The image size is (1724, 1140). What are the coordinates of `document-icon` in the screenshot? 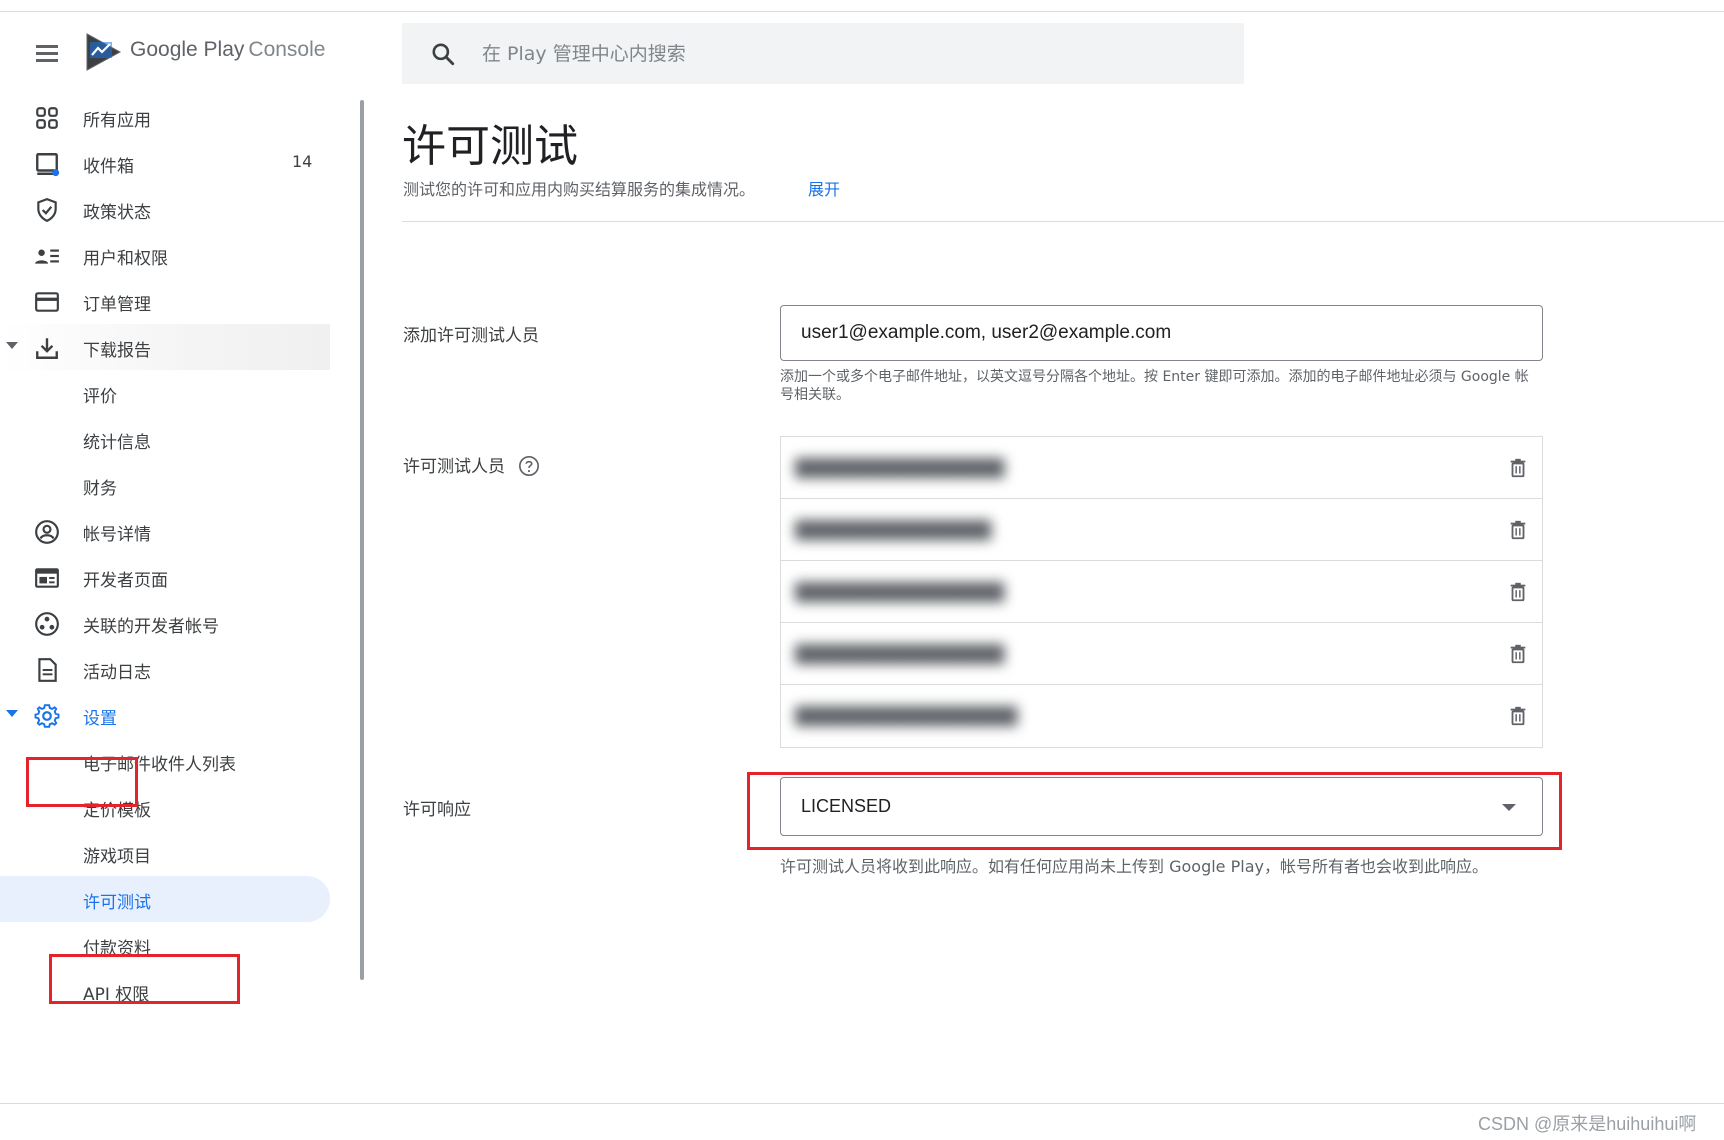 It's located at (47, 670).